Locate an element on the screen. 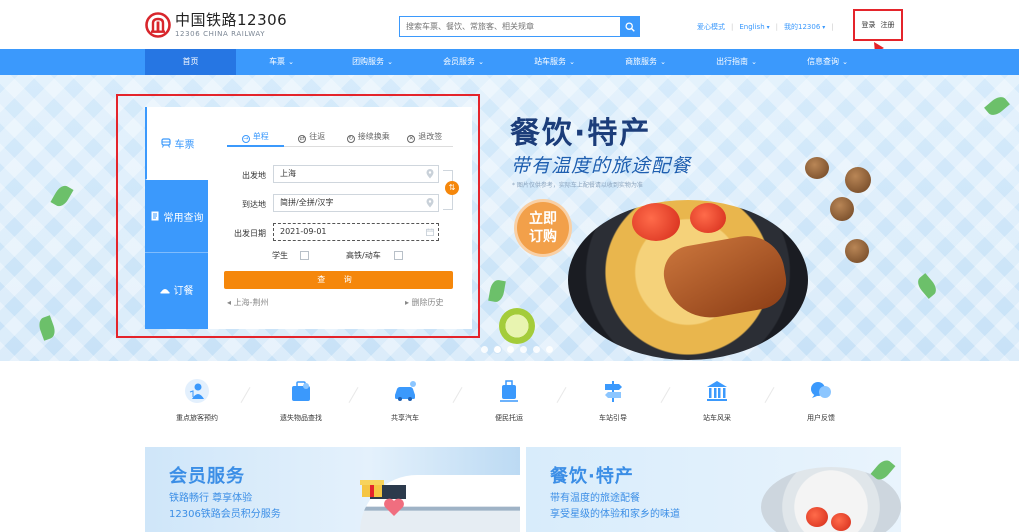  booking-side-tabs: 车票 常用查询 订餐 is located at coordinates (176, 218).